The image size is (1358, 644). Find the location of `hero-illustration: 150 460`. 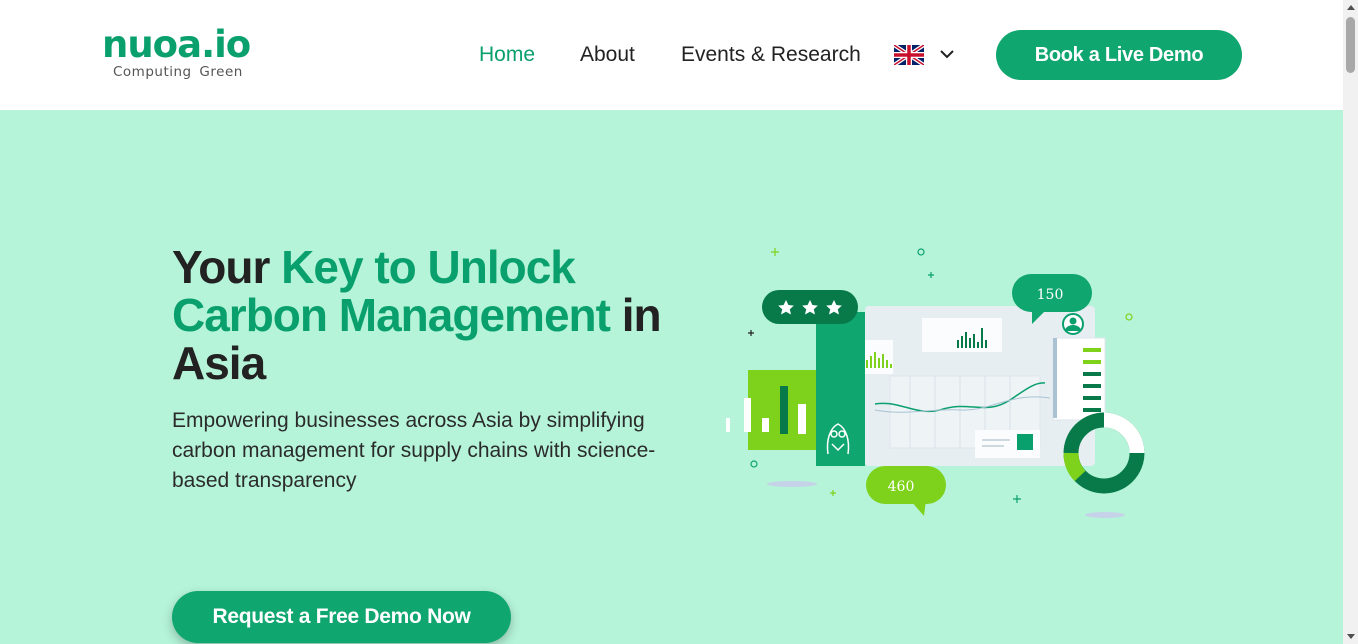

hero-illustration: 150 460 is located at coordinates (935, 383).